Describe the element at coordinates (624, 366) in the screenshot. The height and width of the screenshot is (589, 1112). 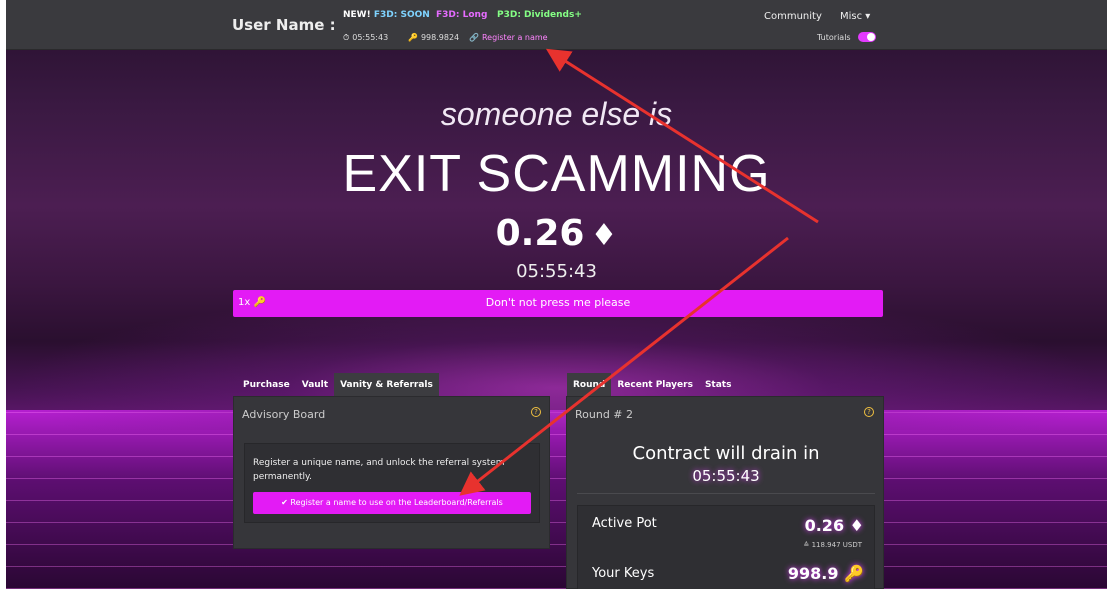
I see `arrow-to-register-button` at that location.